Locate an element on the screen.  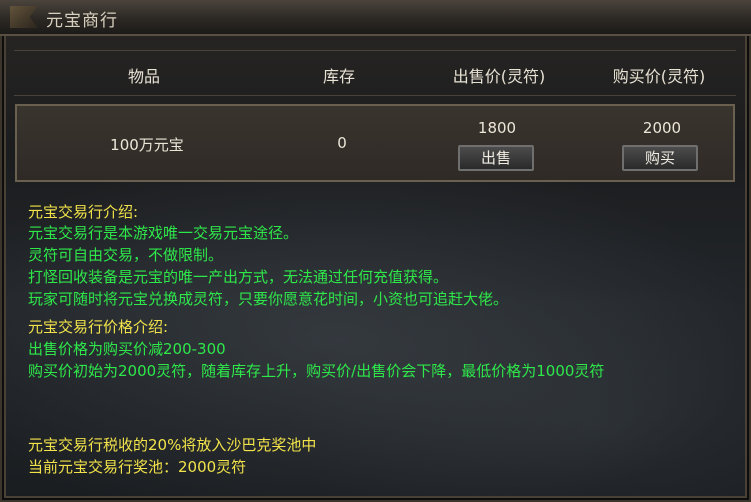
title-bar: 元宝商行 is located at coordinates (375, 18).